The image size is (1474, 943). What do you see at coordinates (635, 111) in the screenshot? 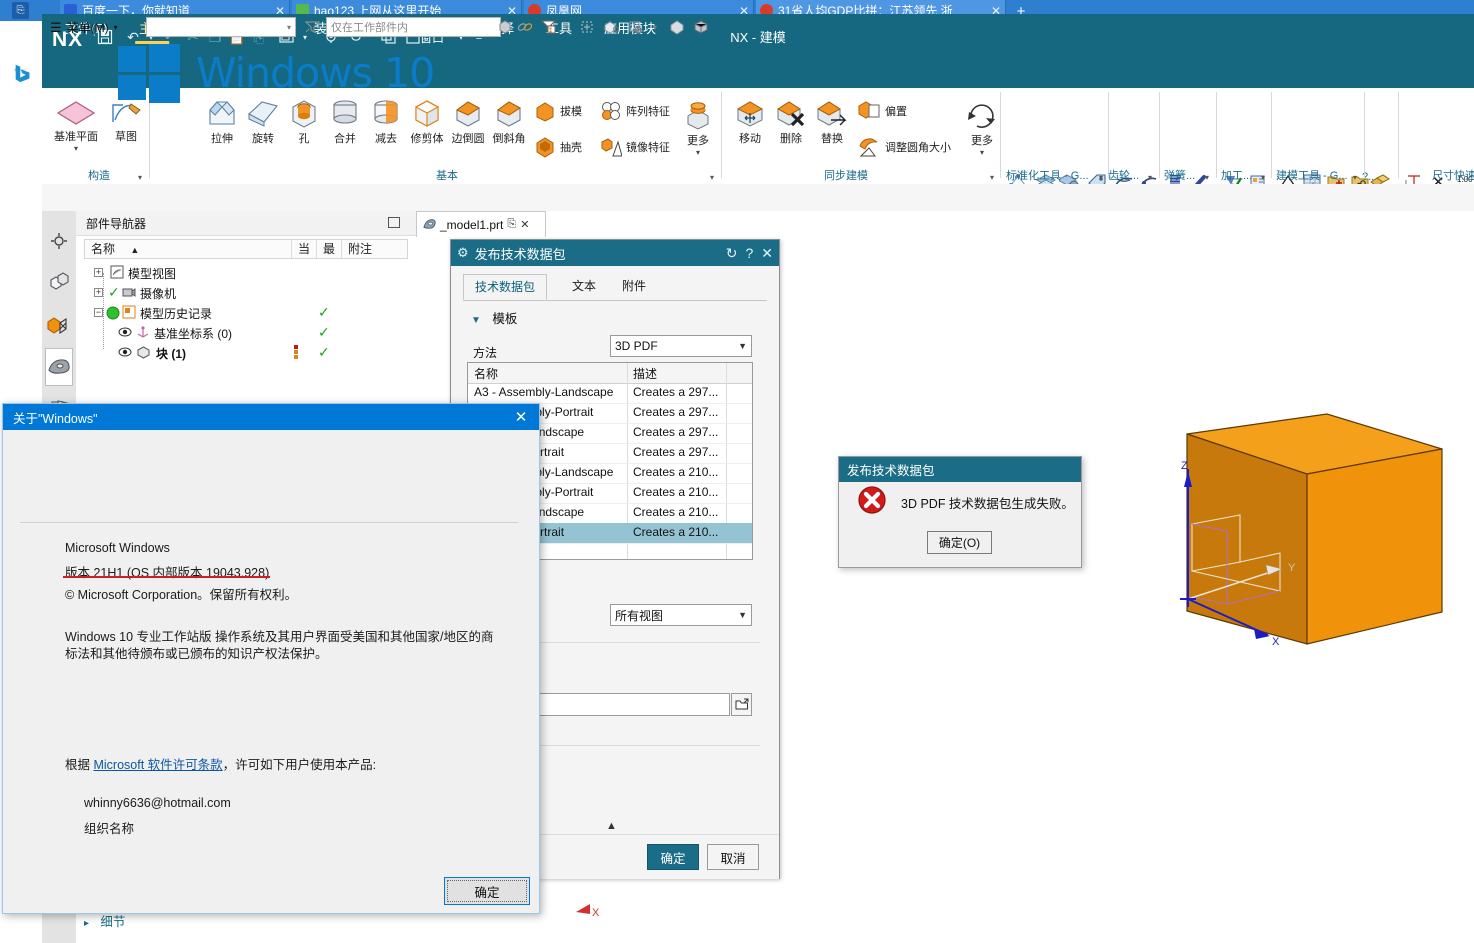
I see `ribbon-button-pattern-feature: 阵列特征` at bounding box center [635, 111].